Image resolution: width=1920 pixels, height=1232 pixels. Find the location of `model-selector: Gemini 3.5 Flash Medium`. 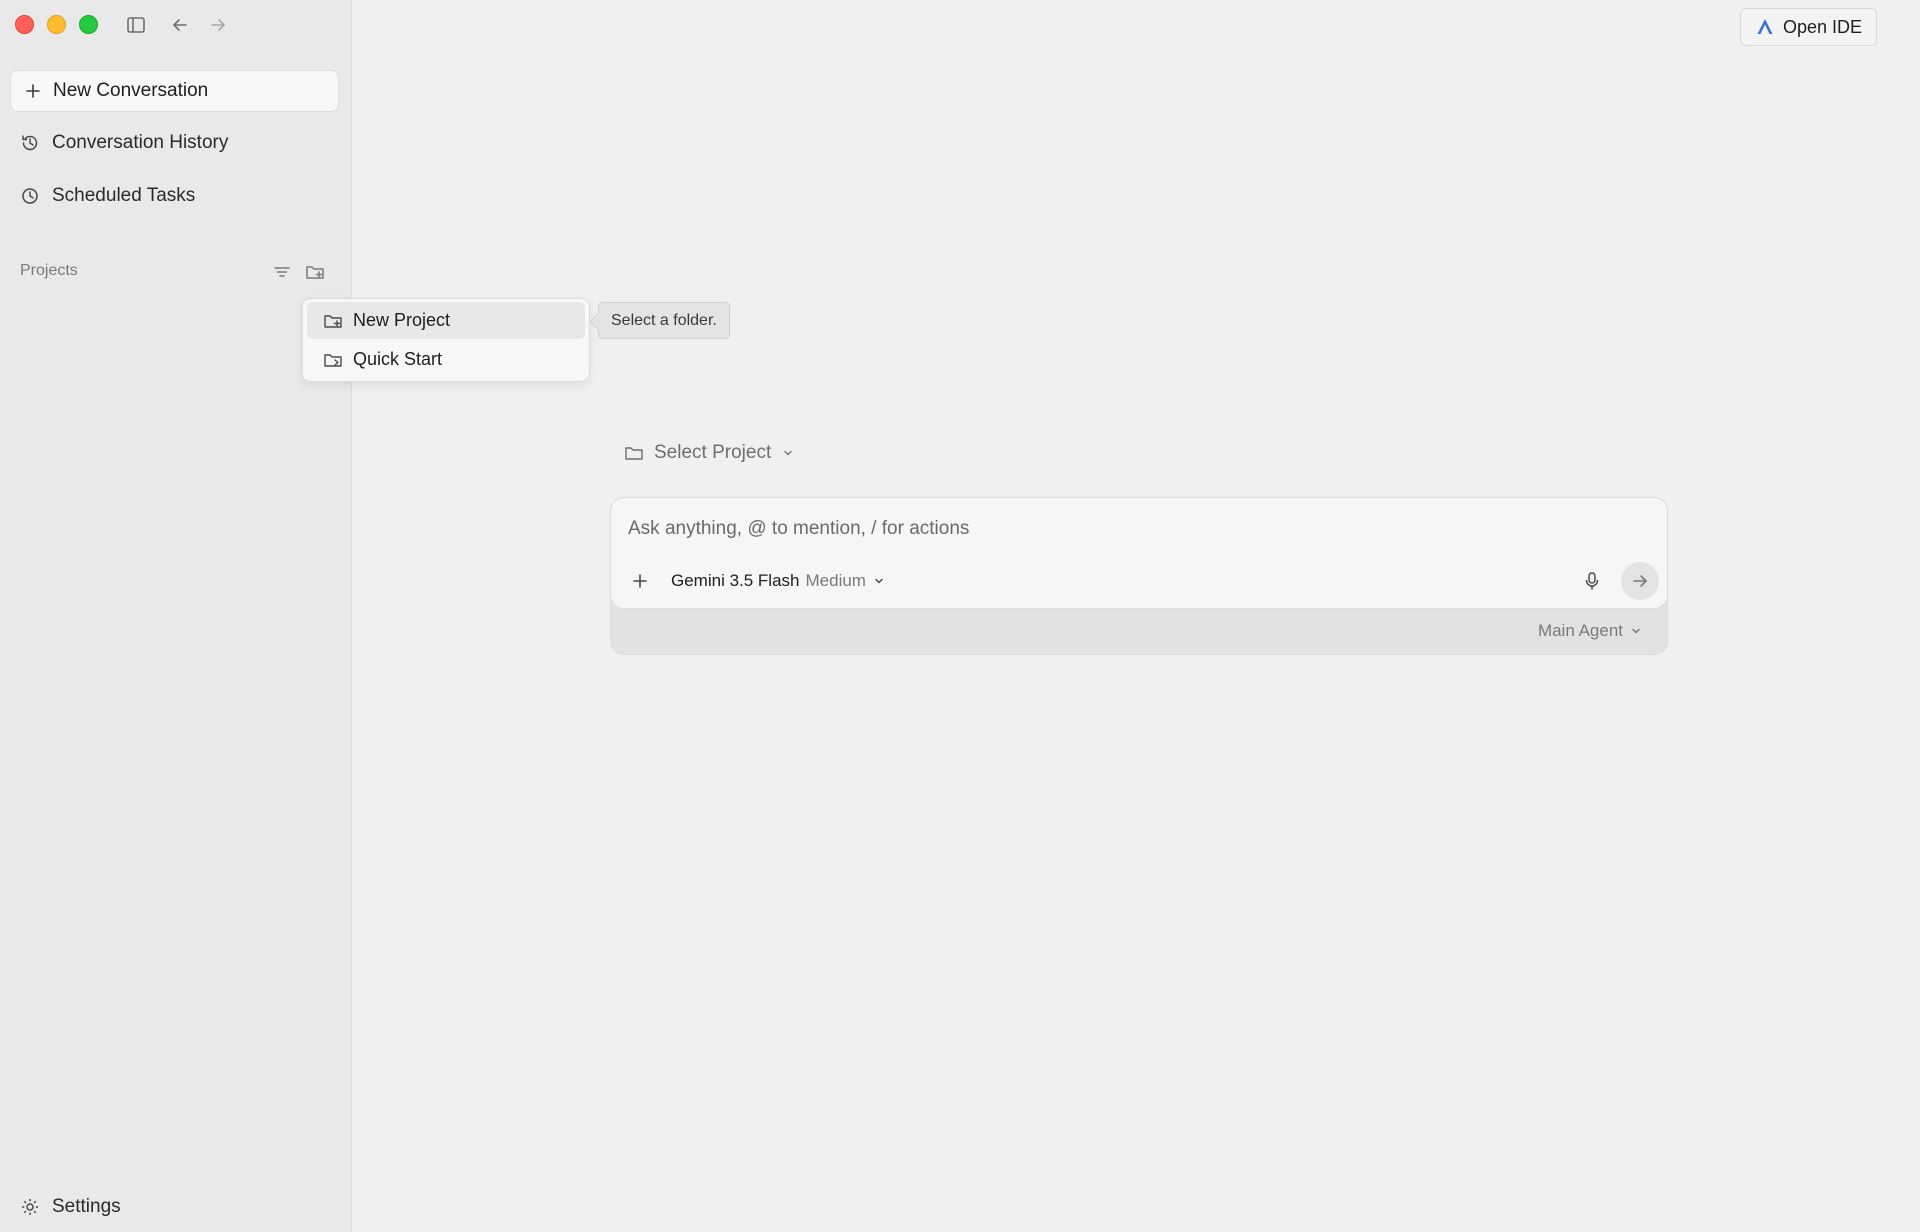

model-selector: Gemini 3.5 Flash Medium is located at coordinates (778, 581).